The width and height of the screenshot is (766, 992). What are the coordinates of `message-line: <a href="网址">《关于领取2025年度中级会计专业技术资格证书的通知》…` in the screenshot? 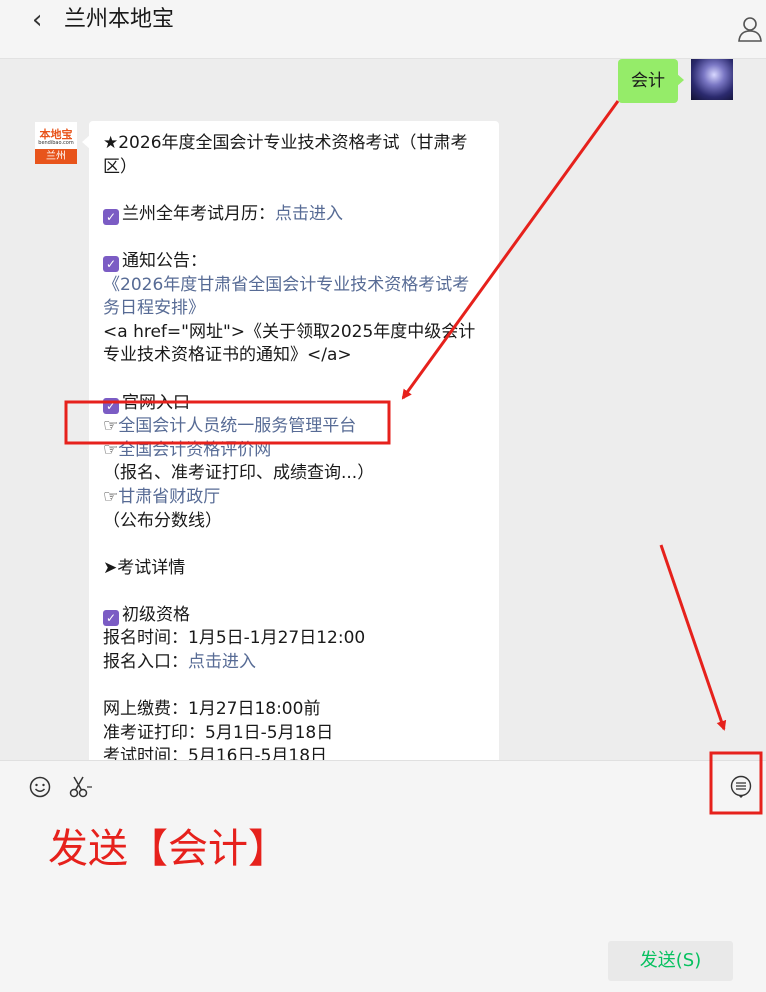 It's located at (293, 344).